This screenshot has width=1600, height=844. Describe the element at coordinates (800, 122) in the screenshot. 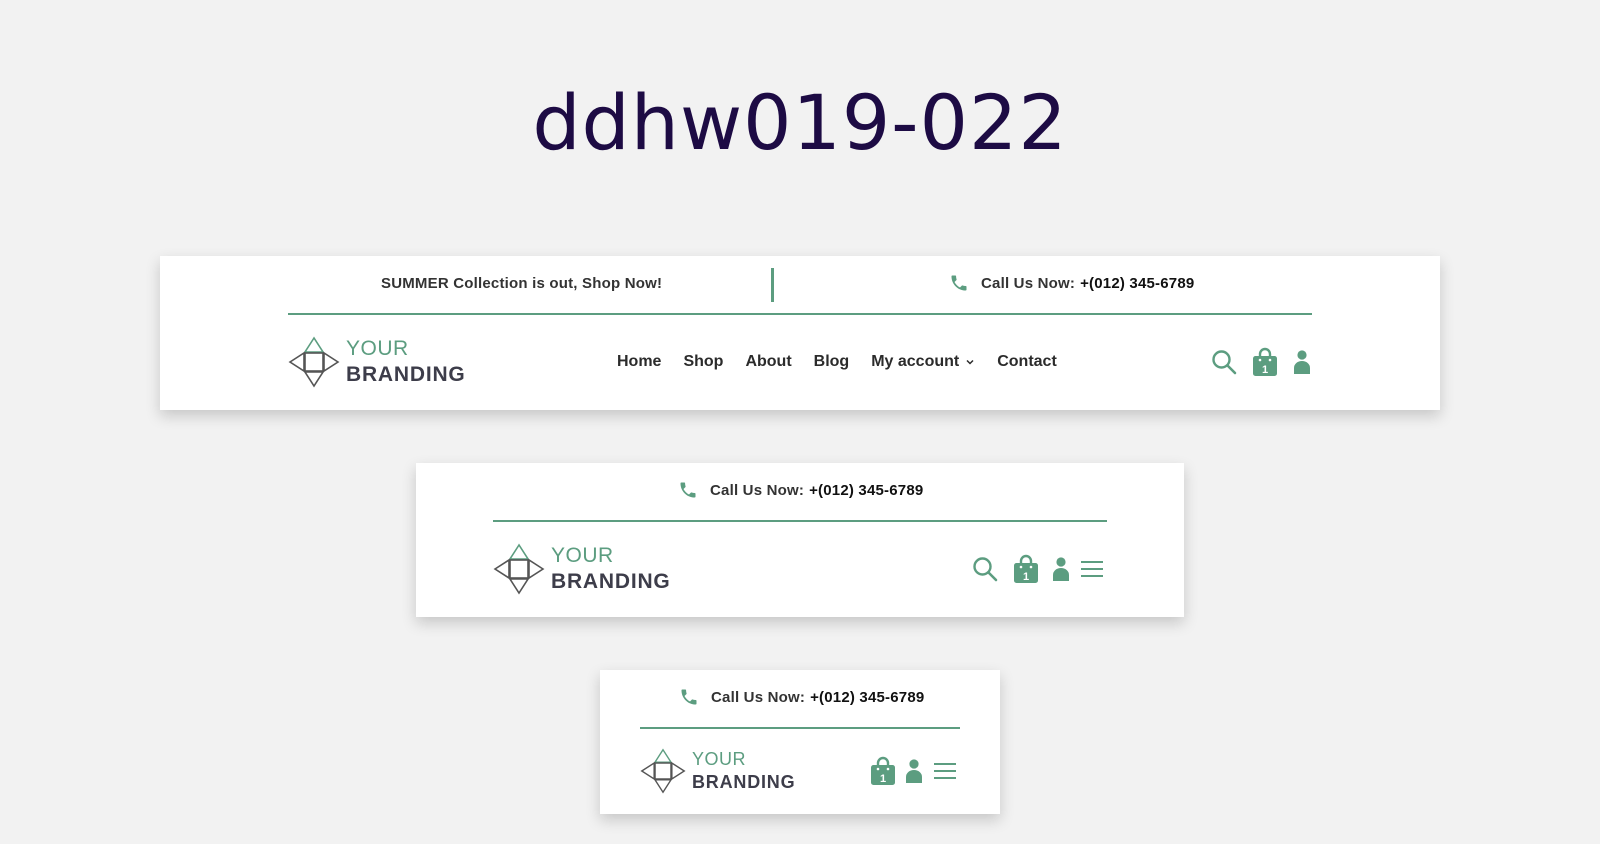

I see `page-title: ddhw019-022` at that location.